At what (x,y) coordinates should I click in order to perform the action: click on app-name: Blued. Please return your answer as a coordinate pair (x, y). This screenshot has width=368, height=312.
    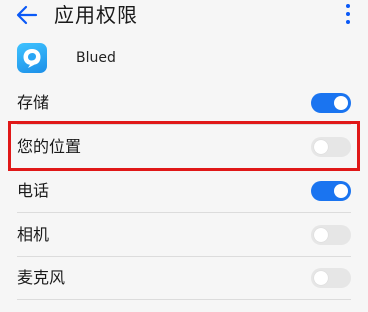
    Looking at the image, I should click on (96, 58).